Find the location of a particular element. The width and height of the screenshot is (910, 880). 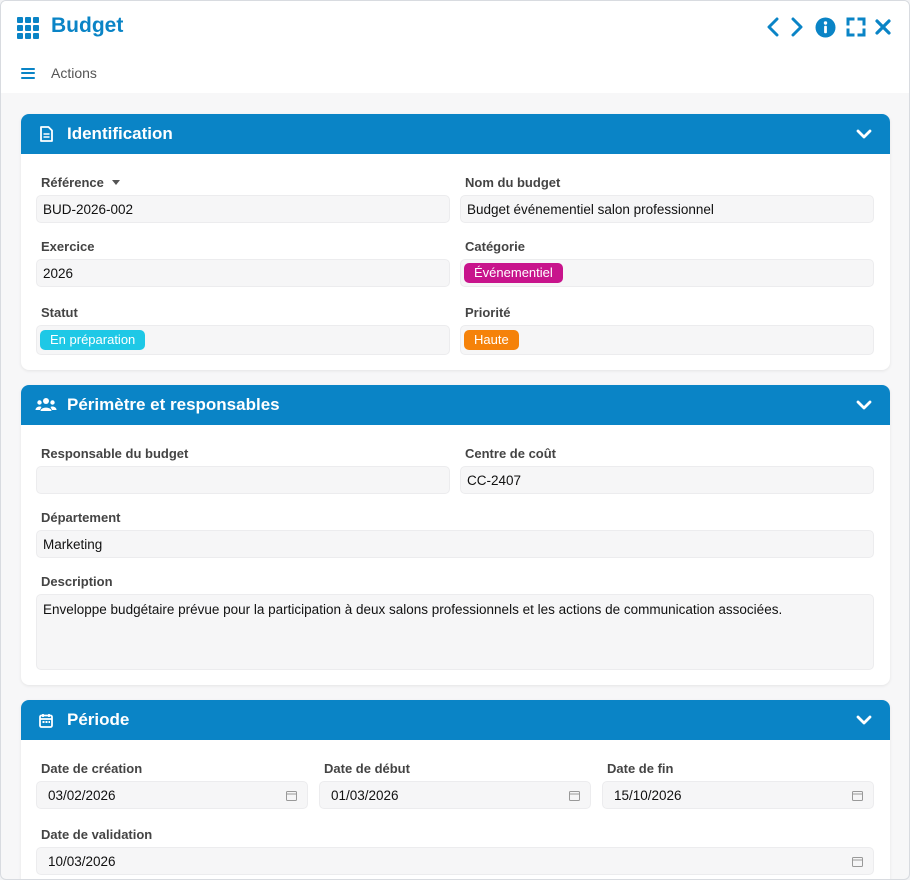

section-title: Périmètre et responsables is located at coordinates (173, 404).